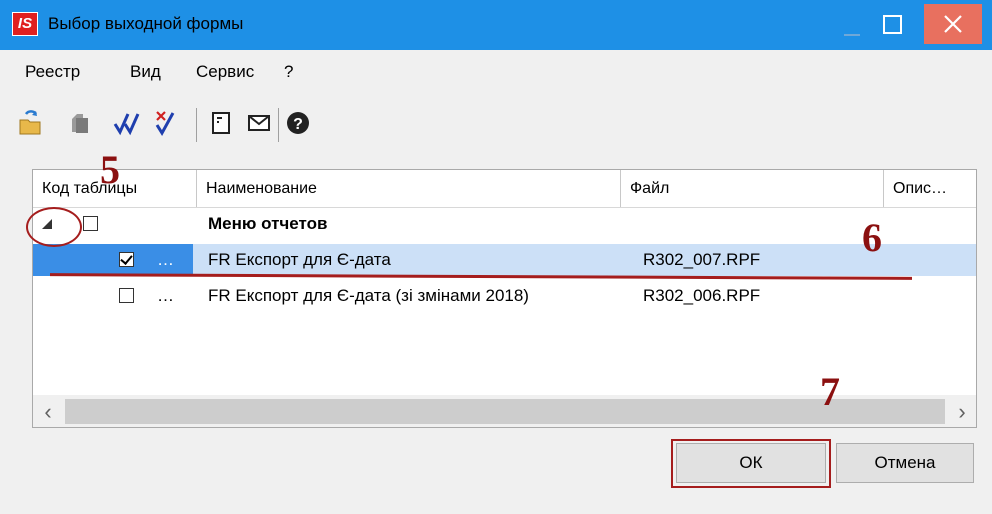 The height and width of the screenshot is (514, 992). What do you see at coordinates (110, 169) in the screenshot?
I see `annotation-5: 5` at bounding box center [110, 169].